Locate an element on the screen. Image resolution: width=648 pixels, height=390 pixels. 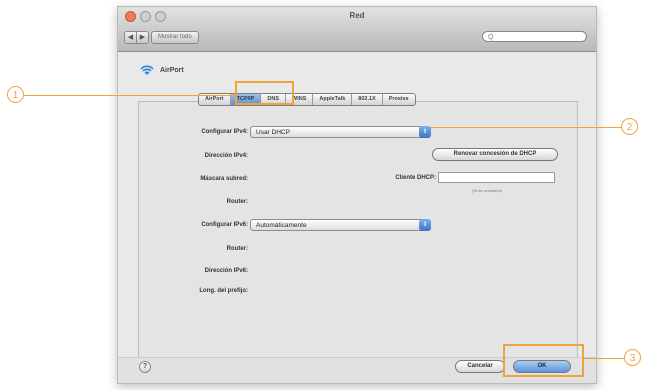
dhcp-client-hint: (Si es necesario) is located at coordinates (487, 190).